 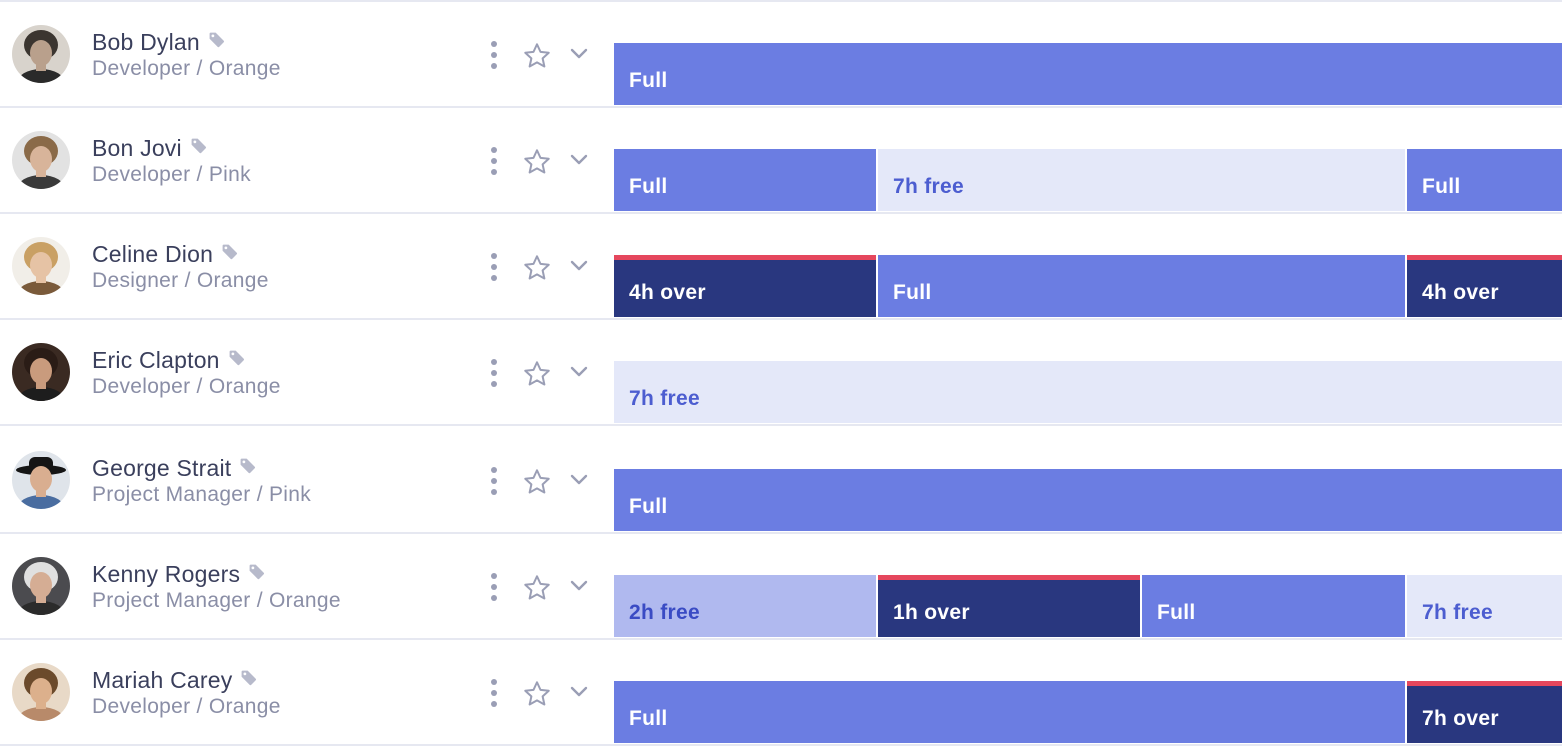 I want to click on person-name-text: Kenny Rogers, so click(x=166, y=574).